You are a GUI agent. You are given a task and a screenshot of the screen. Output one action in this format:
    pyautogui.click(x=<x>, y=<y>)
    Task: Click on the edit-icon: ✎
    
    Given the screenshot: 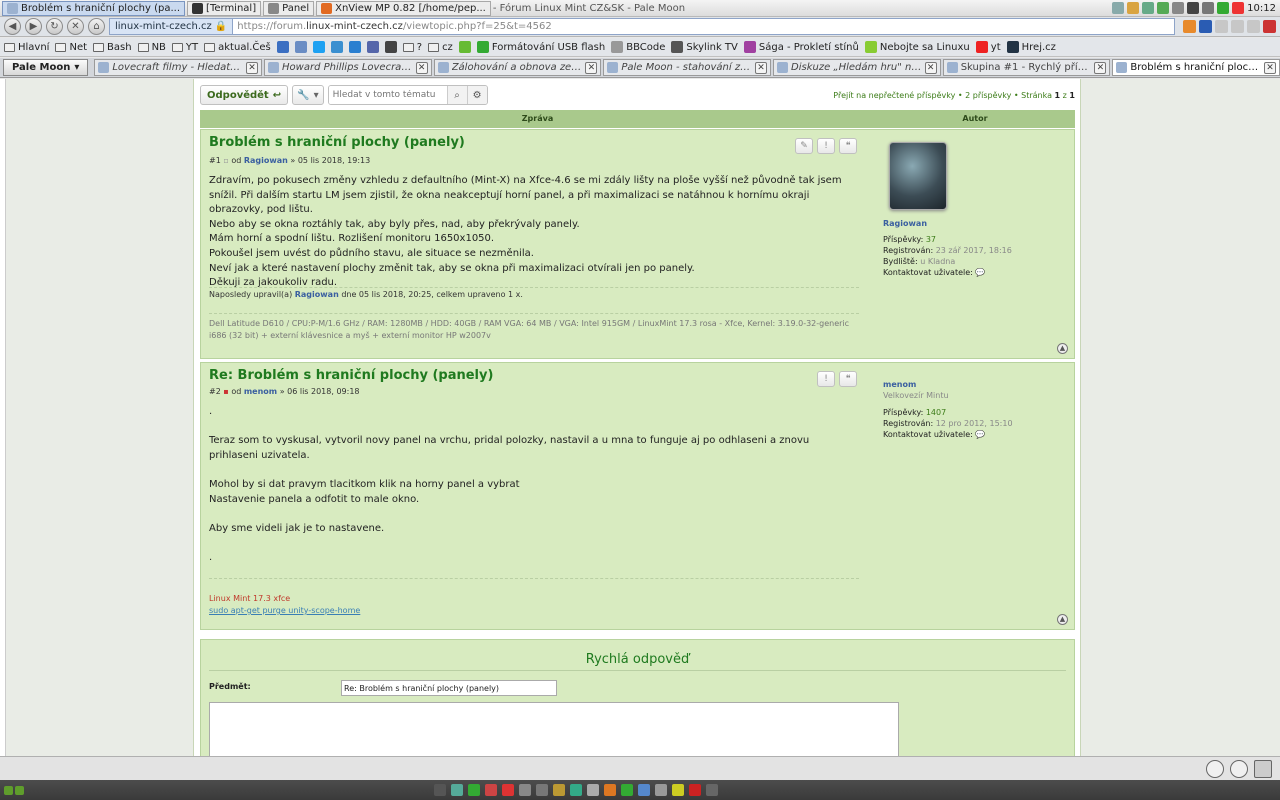 What is the action you would take?
    pyautogui.click(x=804, y=146)
    